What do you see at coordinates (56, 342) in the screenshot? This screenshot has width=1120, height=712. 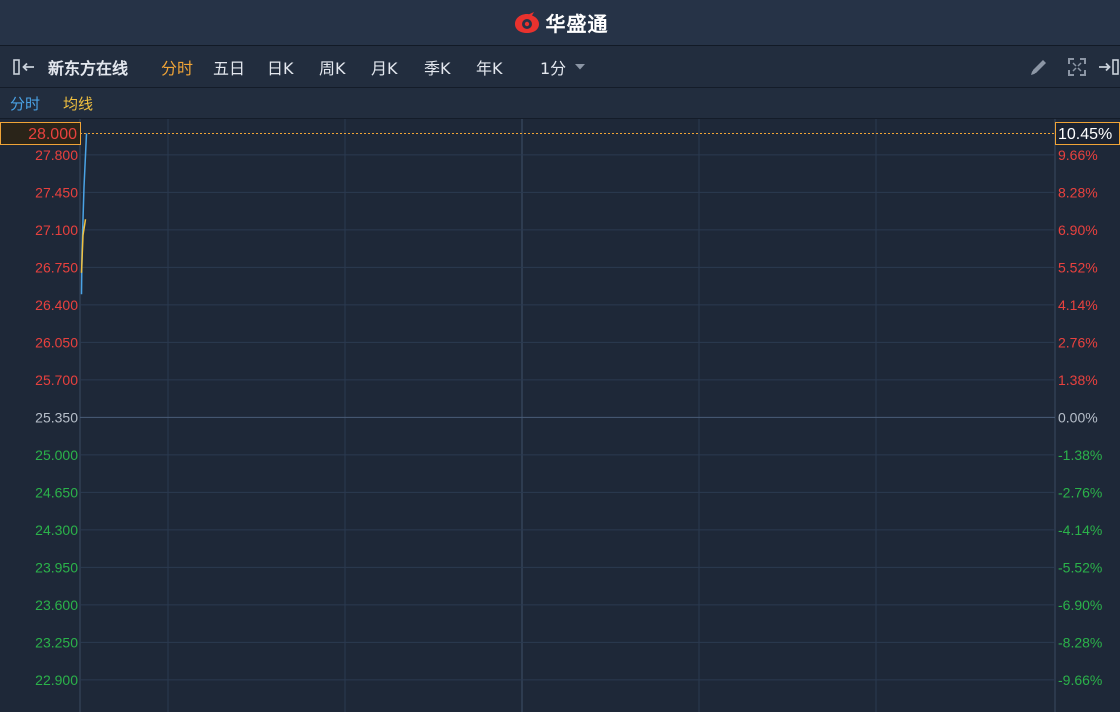 I see `y-tick-label: 26.050` at bounding box center [56, 342].